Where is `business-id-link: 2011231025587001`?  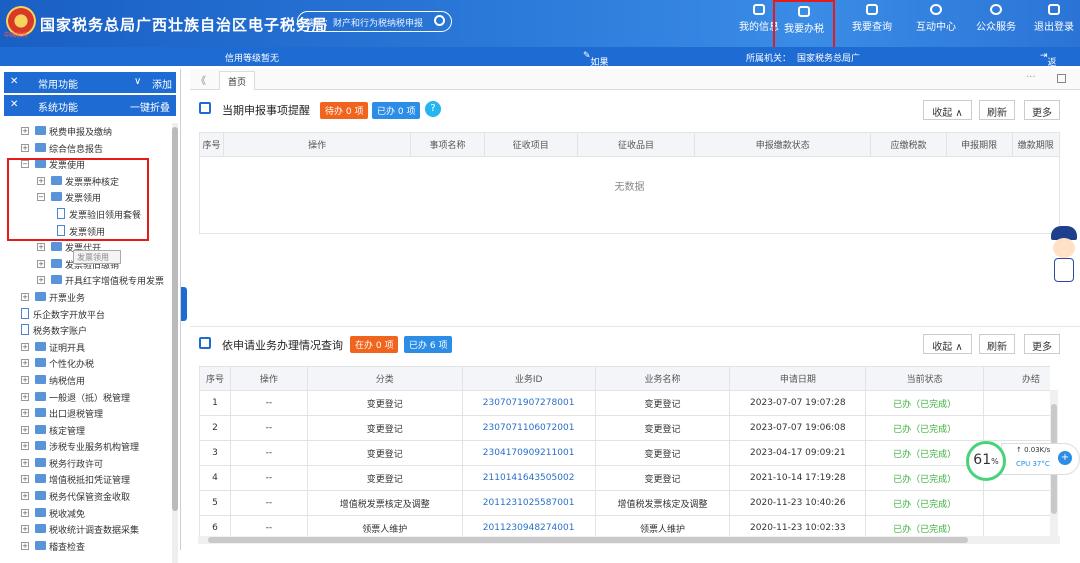
business-id-link: 2011231025587001 is located at coordinates (528, 503).